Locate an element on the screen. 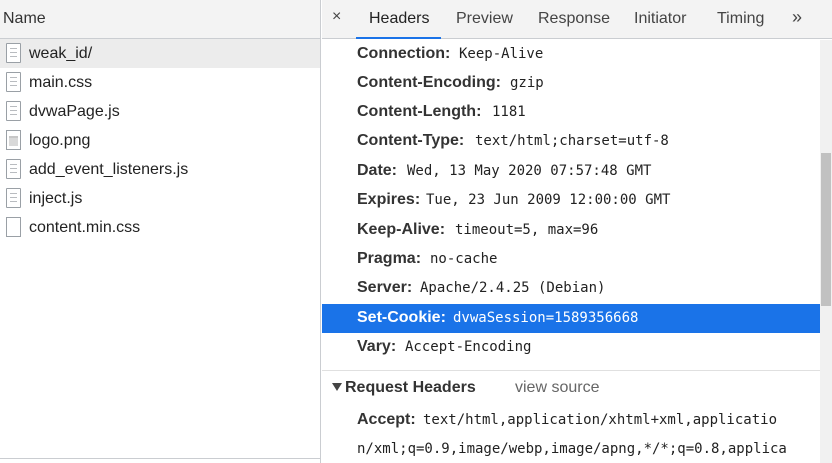  header-key: Server: is located at coordinates (385, 287).